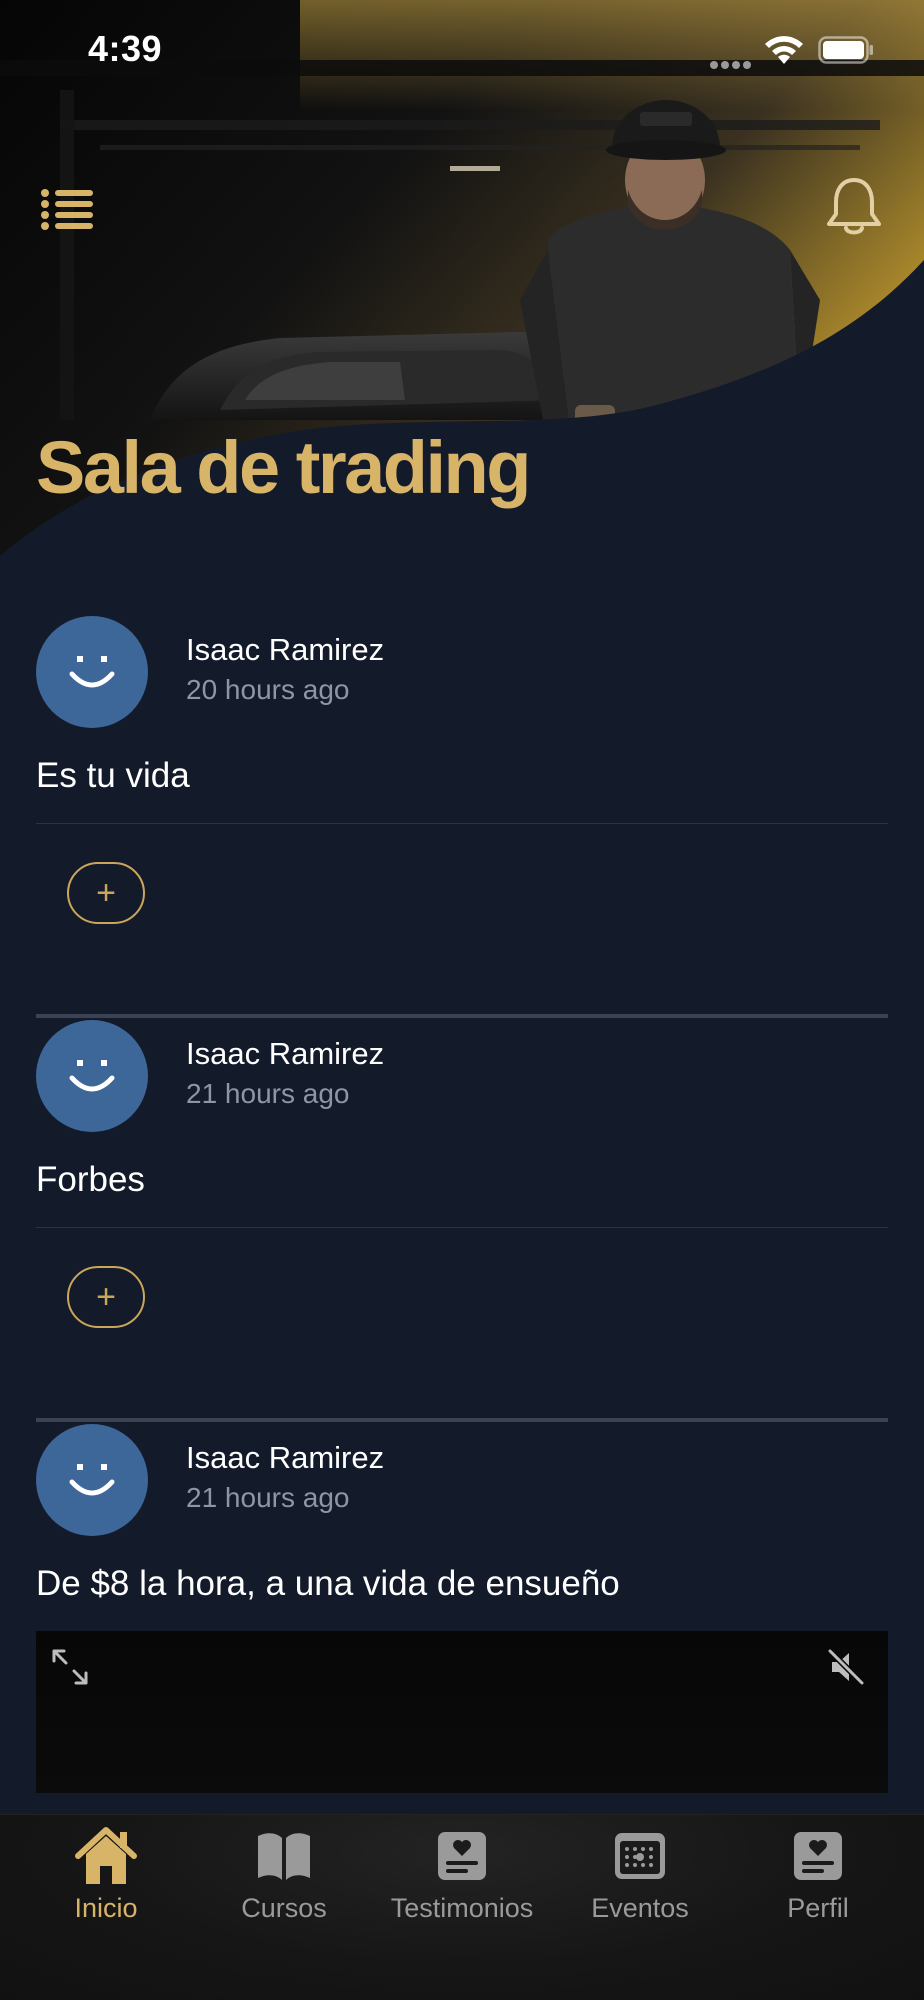  I want to click on tab-inicio: Inicio, so click(106, 1875).